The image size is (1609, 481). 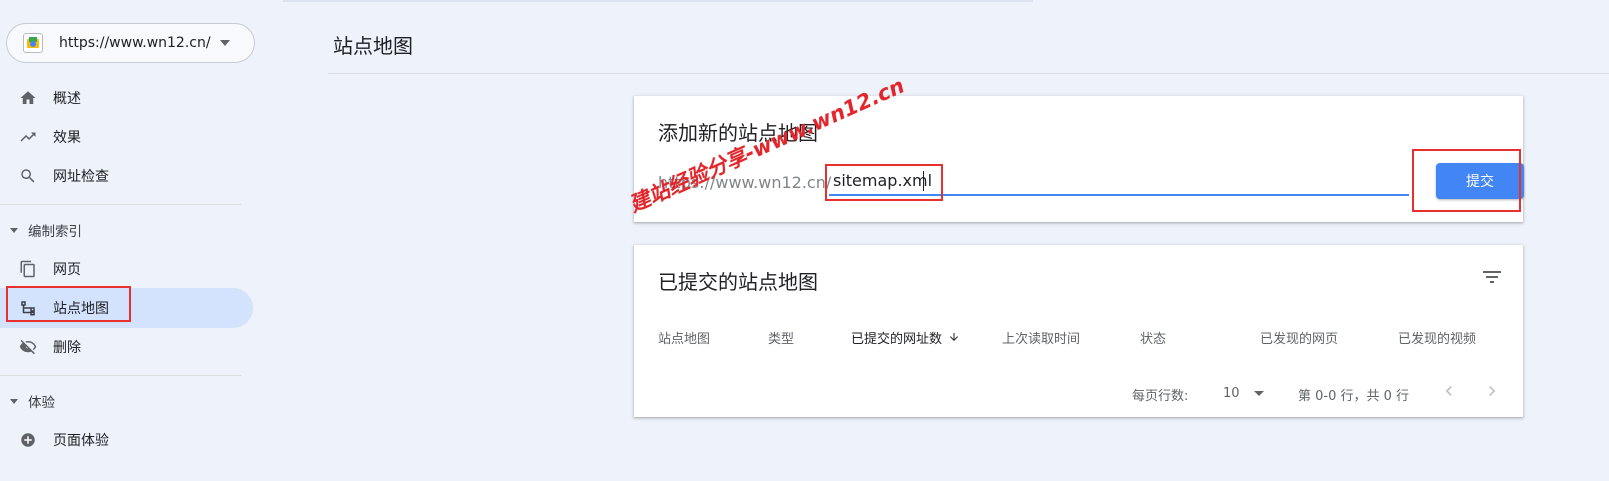 I want to click on home-icon, so click(x=28, y=98).